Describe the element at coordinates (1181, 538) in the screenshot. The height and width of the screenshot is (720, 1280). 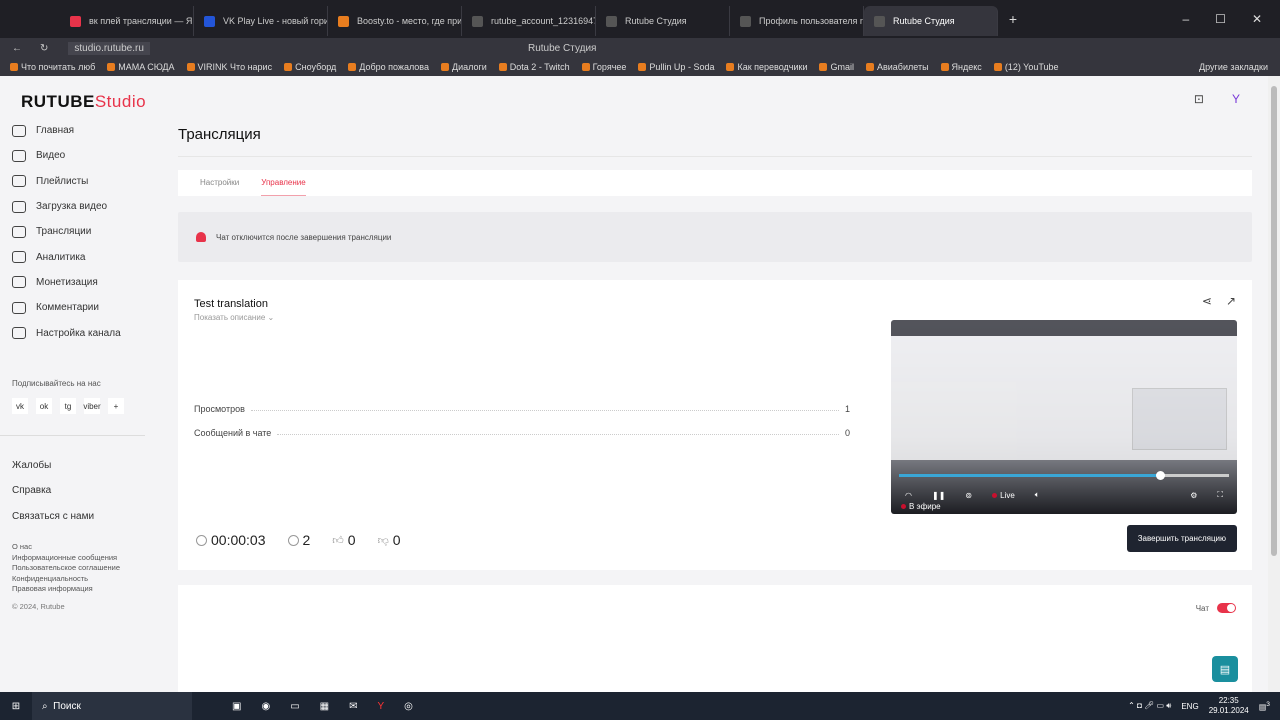
I see `end-stream-button: Завершить трансляцию` at that location.